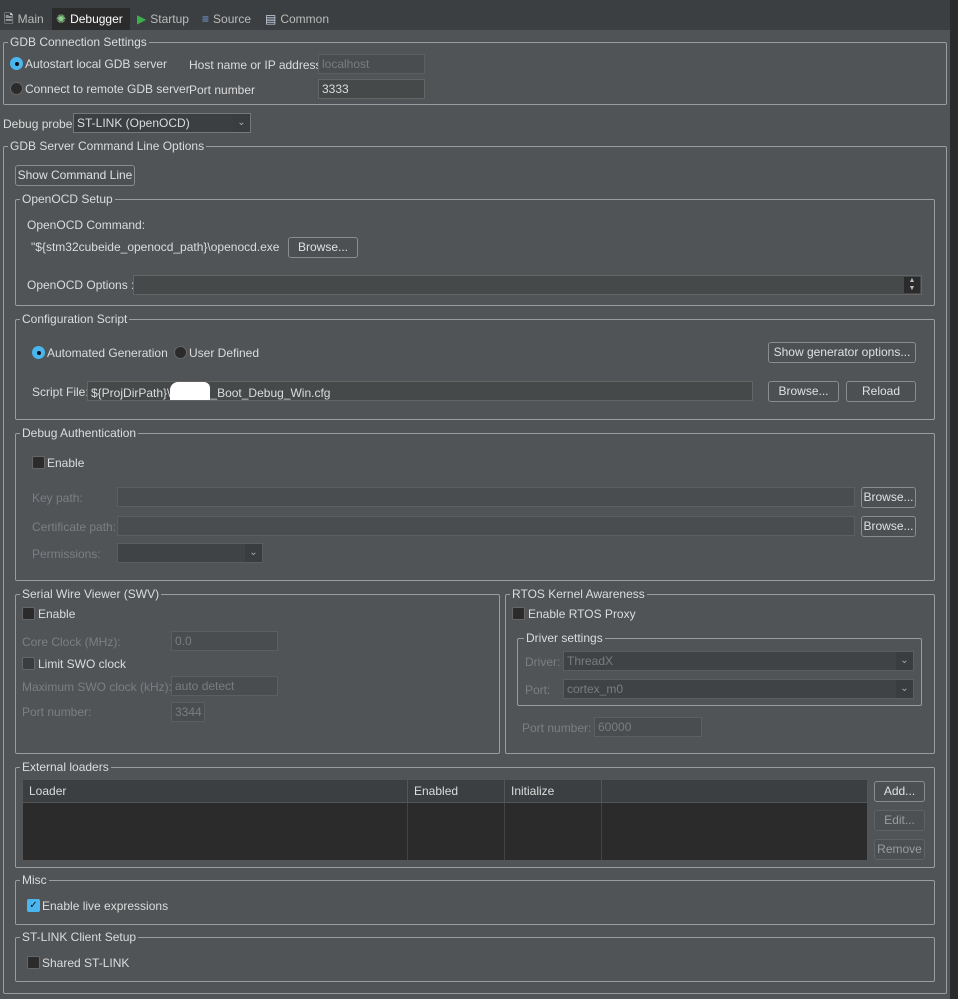  Describe the element at coordinates (180, 352) in the screenshot. I see `user-defined-radio` at that location.